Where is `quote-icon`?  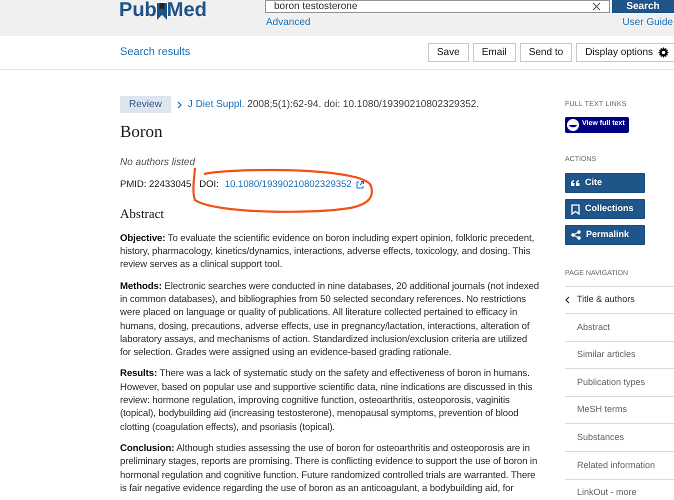 quote-icon is located at coordinates (575, 183).